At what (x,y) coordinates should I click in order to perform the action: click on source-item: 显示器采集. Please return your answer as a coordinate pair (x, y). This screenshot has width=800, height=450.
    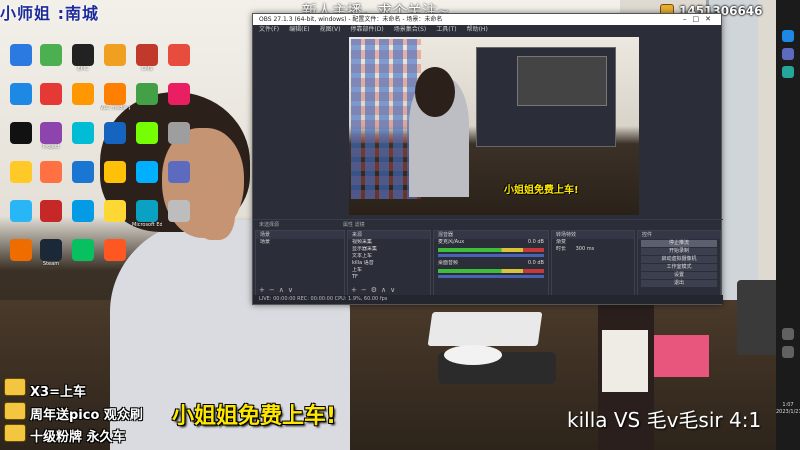
    Looking at the image, I should click on (389, 249).